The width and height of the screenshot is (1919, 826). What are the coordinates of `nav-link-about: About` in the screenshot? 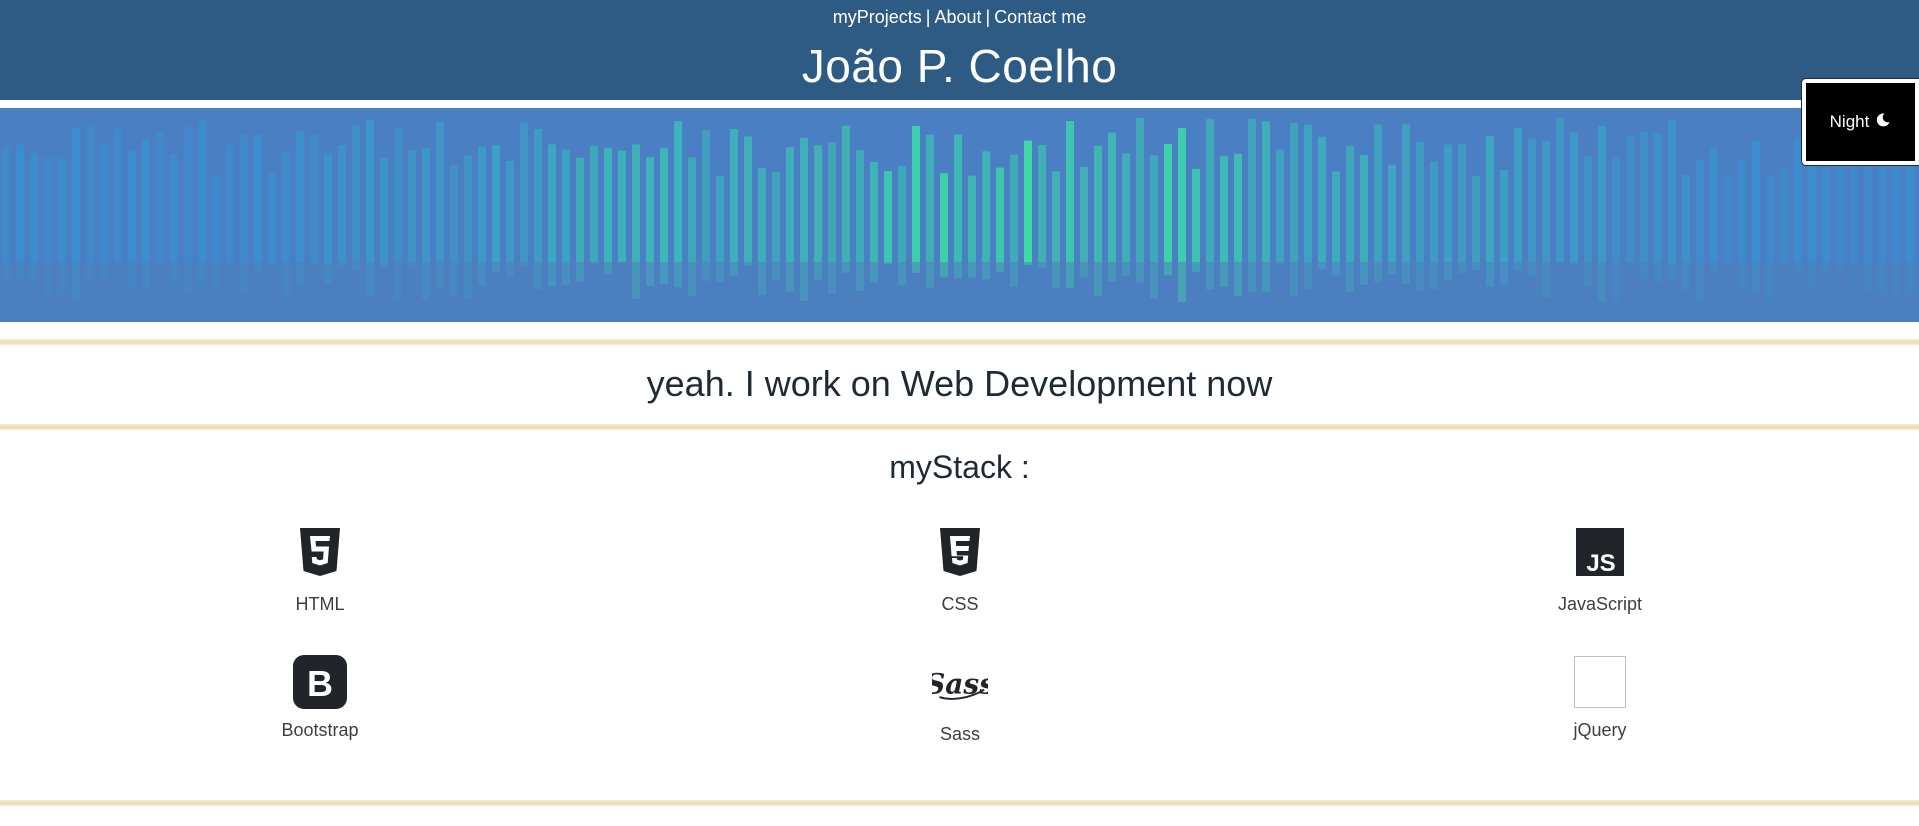 It's located at (957, 17).